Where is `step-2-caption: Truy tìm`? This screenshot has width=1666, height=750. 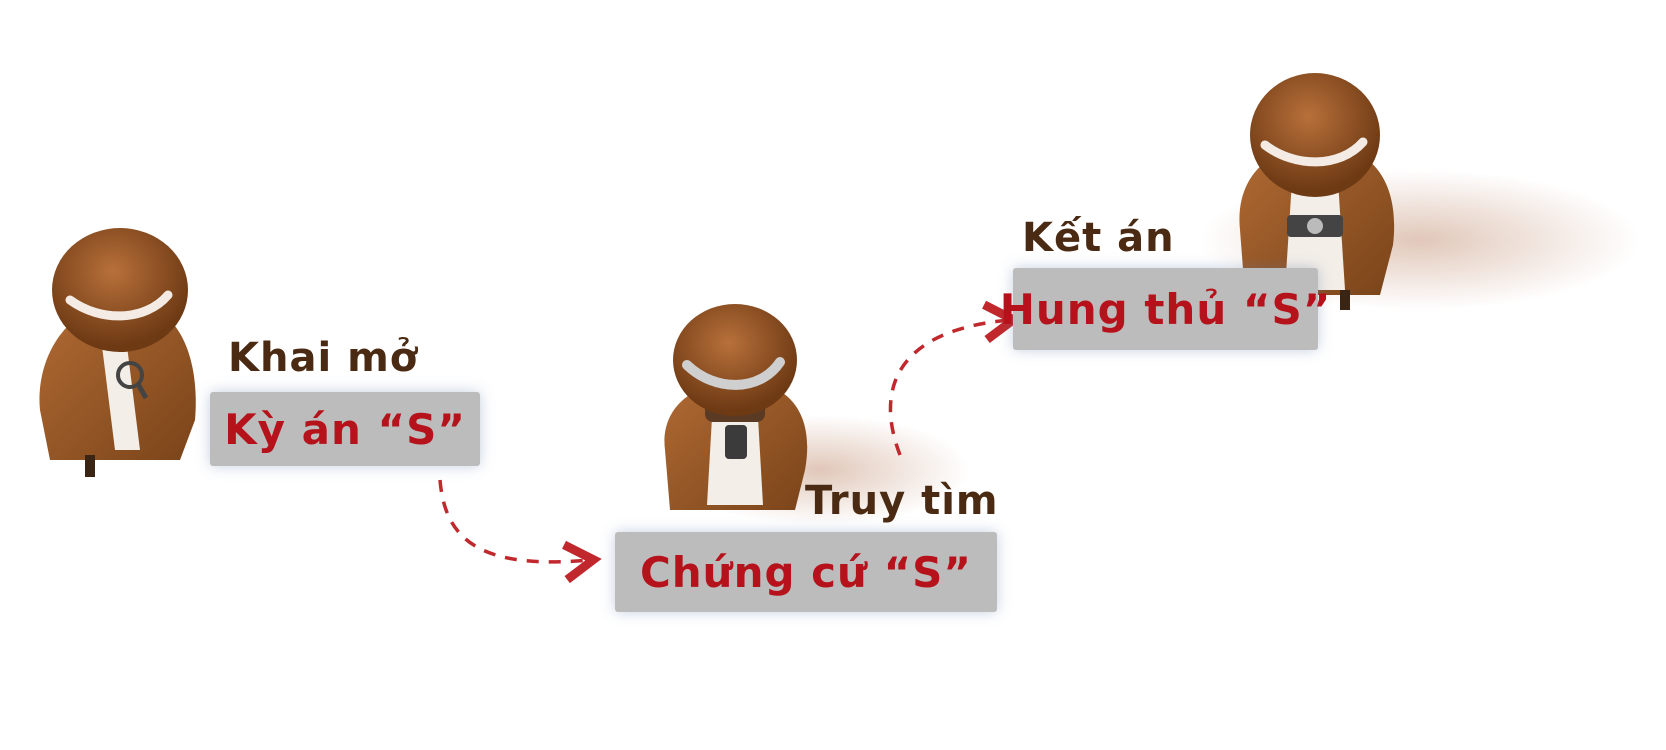
step-2-caption: Truy tìm is located at coordinates (902, 501).